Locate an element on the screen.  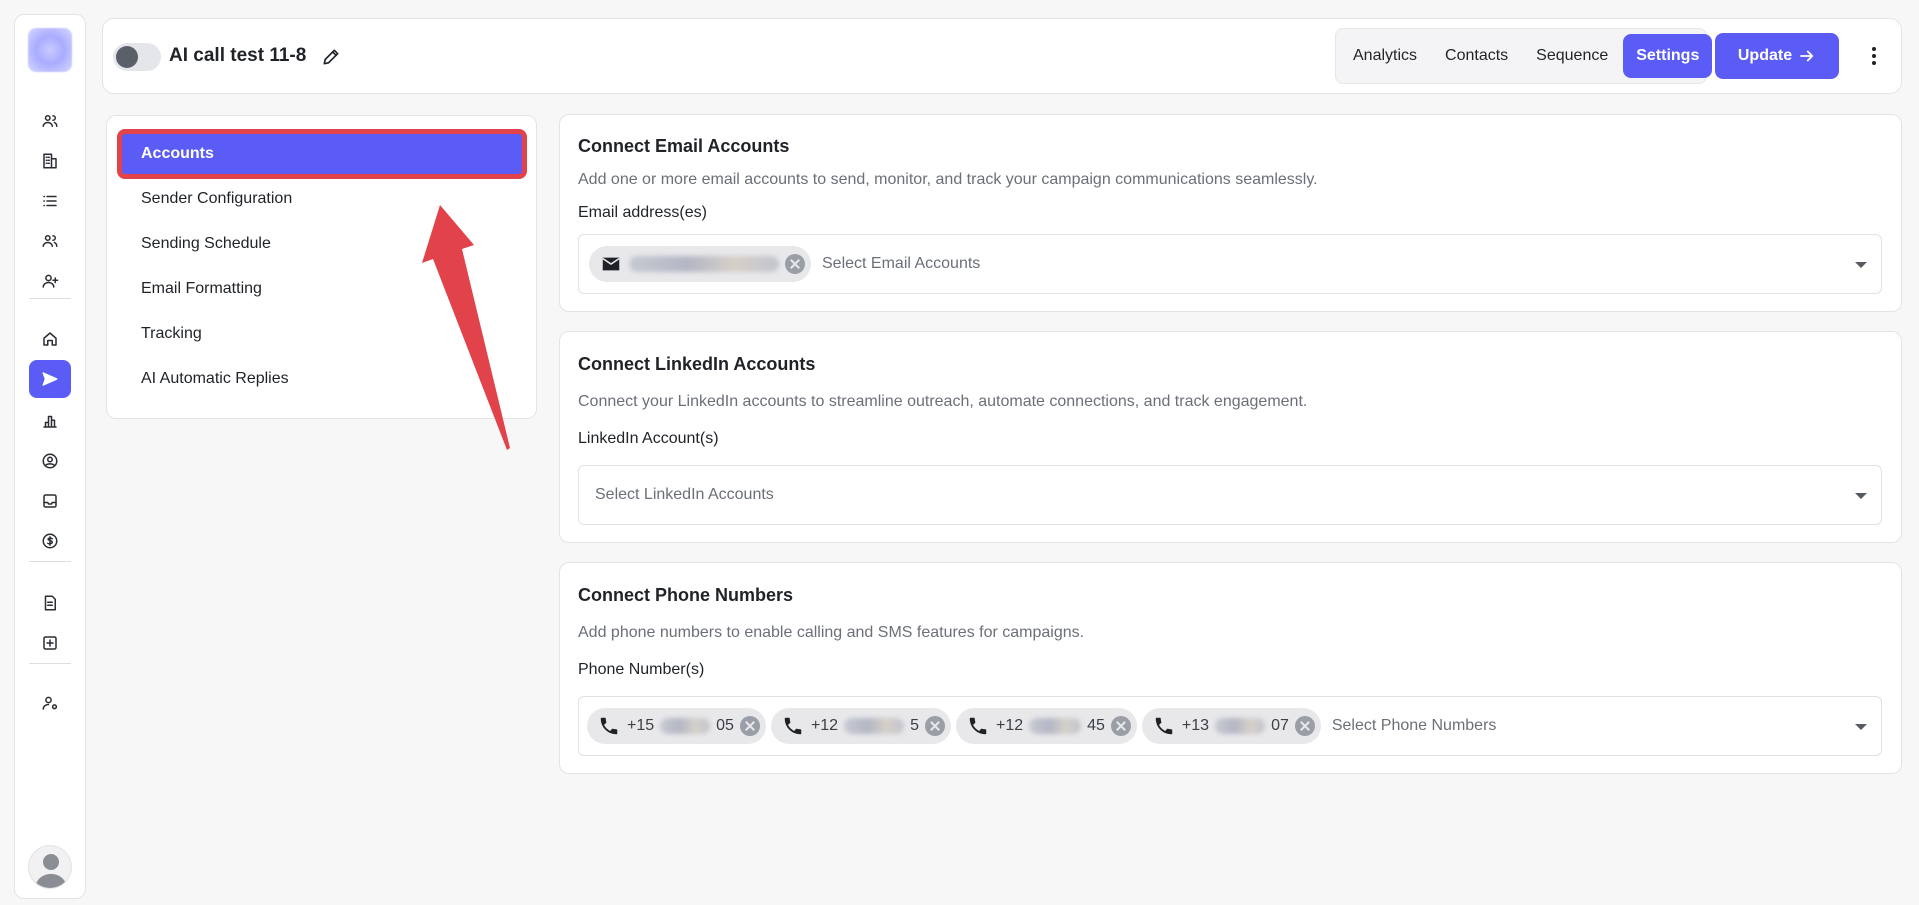
document-icon is located at coordinates (50, 603).